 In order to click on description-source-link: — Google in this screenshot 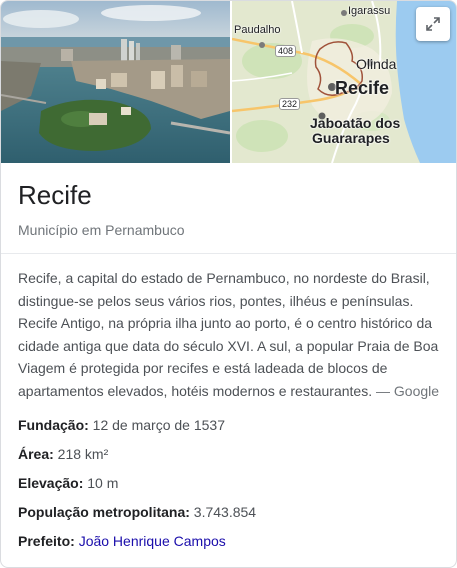, I will do `click(405, 391)`.